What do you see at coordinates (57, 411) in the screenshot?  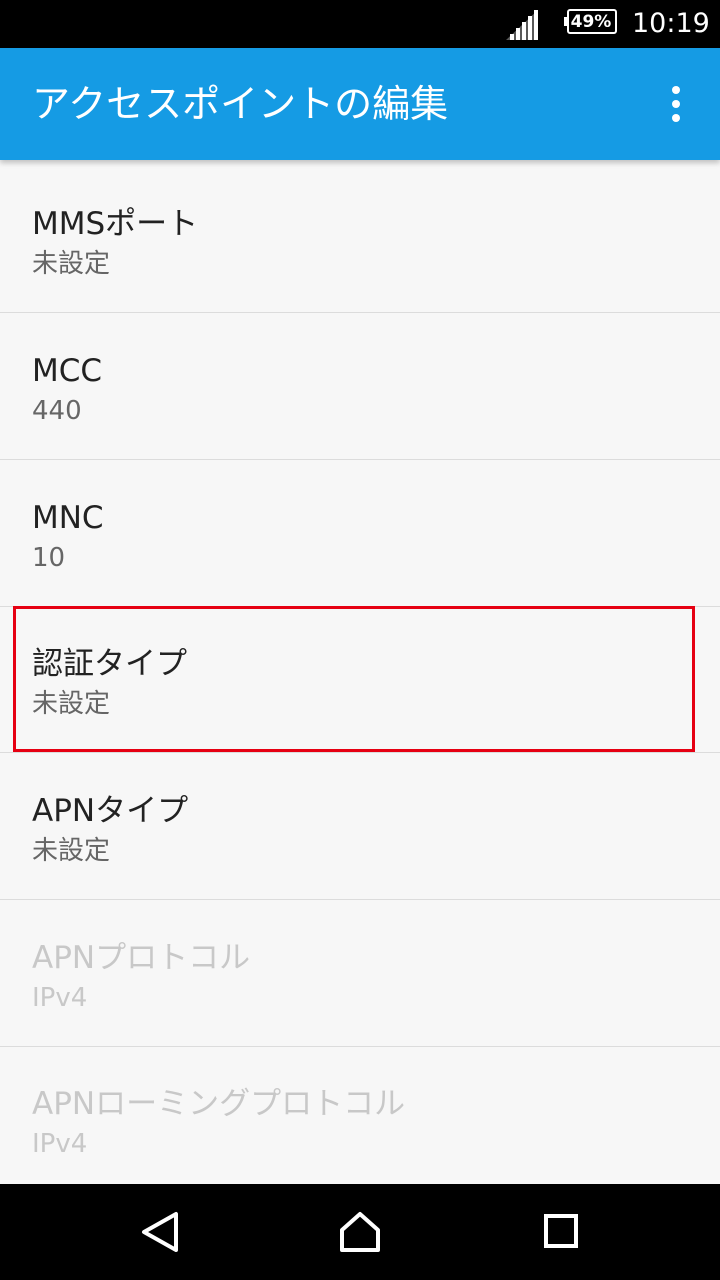 I see `setting-summary: 440` at bounding box center [57, 411].